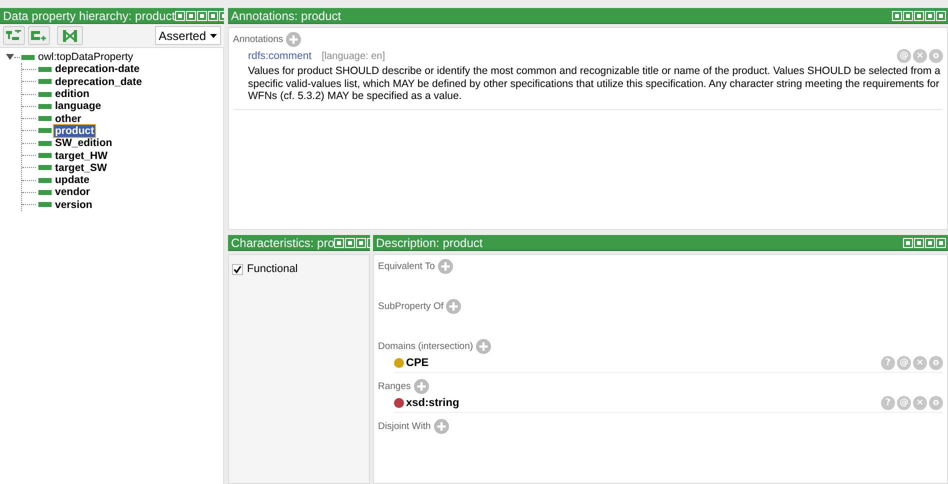  Describe the element at coordinates (404, 426) in the screenshot. I see `section-label: Disjoint With` at that location.